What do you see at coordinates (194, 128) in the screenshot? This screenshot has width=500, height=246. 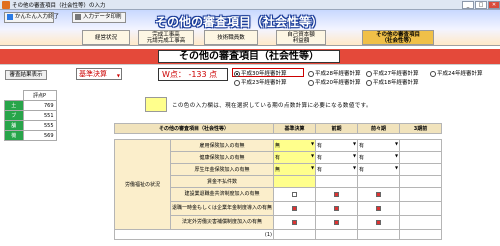 I see `grid-header-item: その他の審査項目（社会性等）` at bounding box center [194, 128].